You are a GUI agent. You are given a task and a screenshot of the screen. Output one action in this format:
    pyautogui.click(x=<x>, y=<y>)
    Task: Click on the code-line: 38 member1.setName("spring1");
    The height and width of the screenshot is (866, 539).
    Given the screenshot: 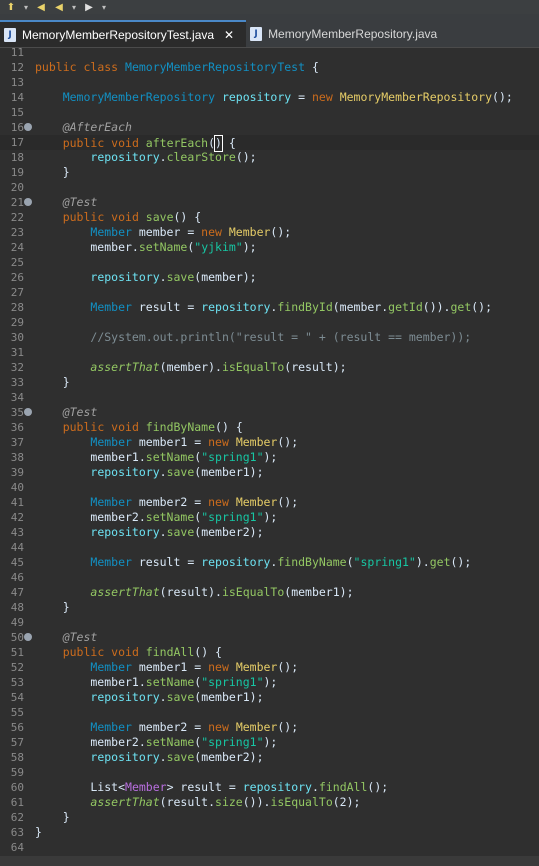 What is the action you would take?
    pyautogui.click(x=269, y=457)
    